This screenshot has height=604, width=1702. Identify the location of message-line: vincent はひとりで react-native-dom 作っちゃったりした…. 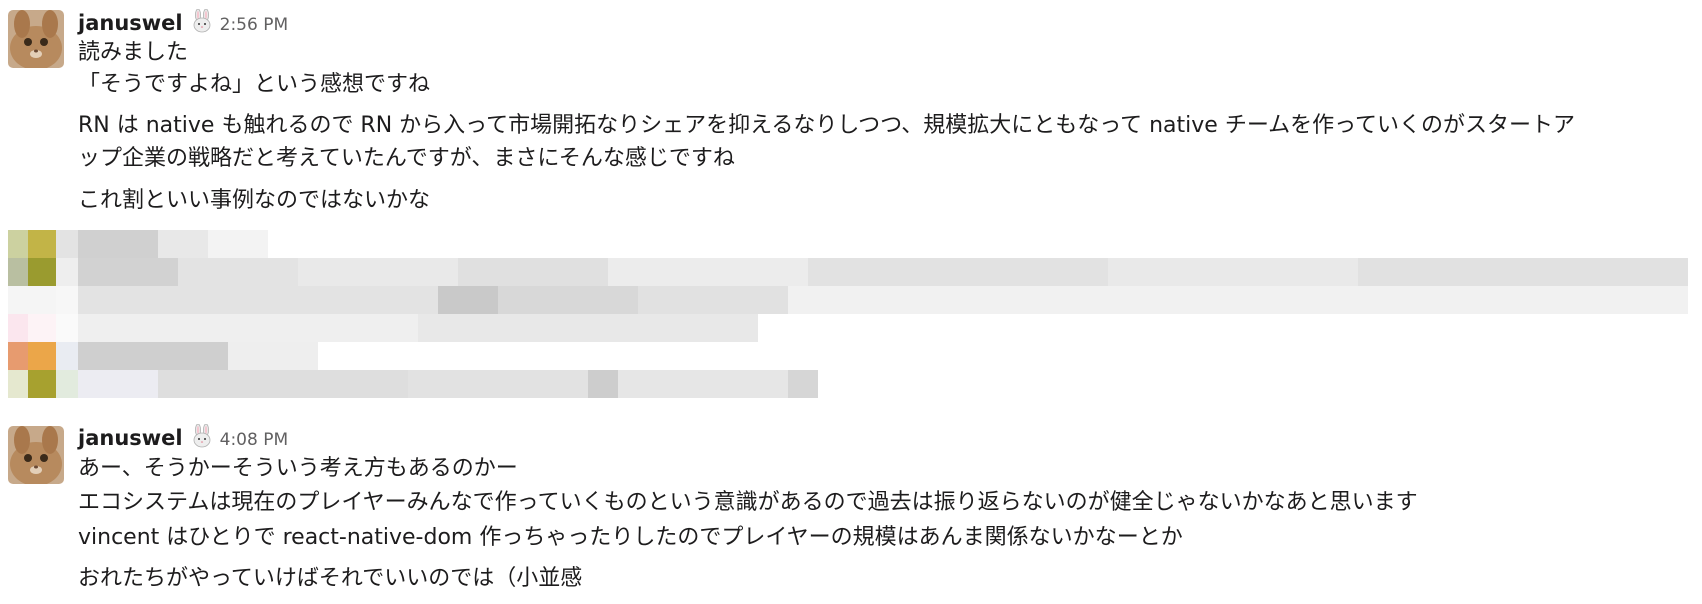
(630, 537).